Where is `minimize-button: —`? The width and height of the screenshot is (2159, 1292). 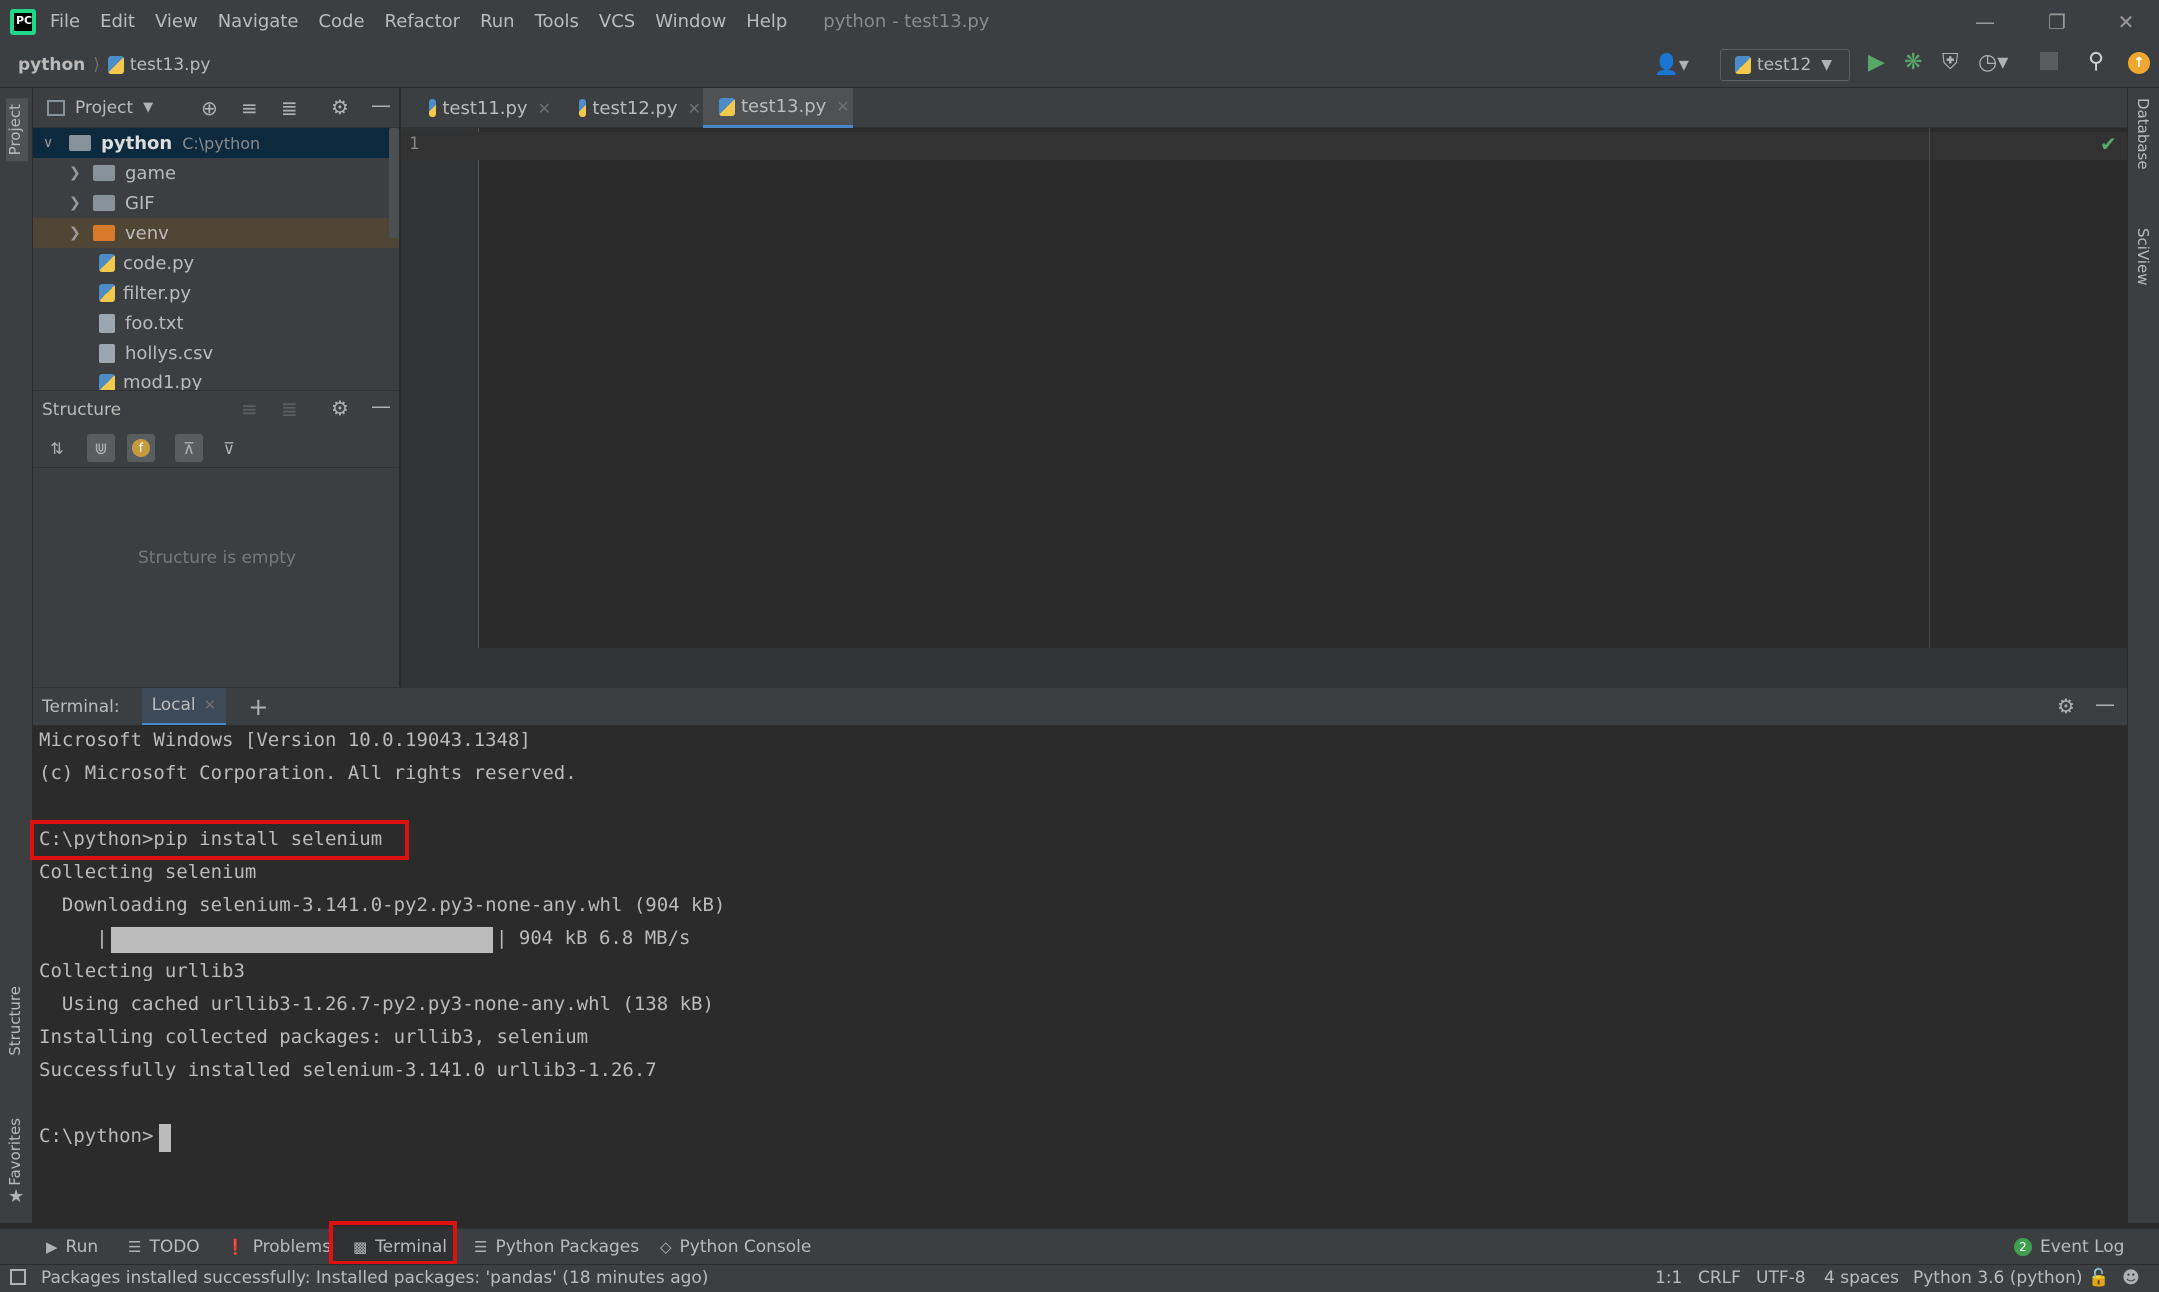
minimize-button: — is located at coordinates (1985, 21).